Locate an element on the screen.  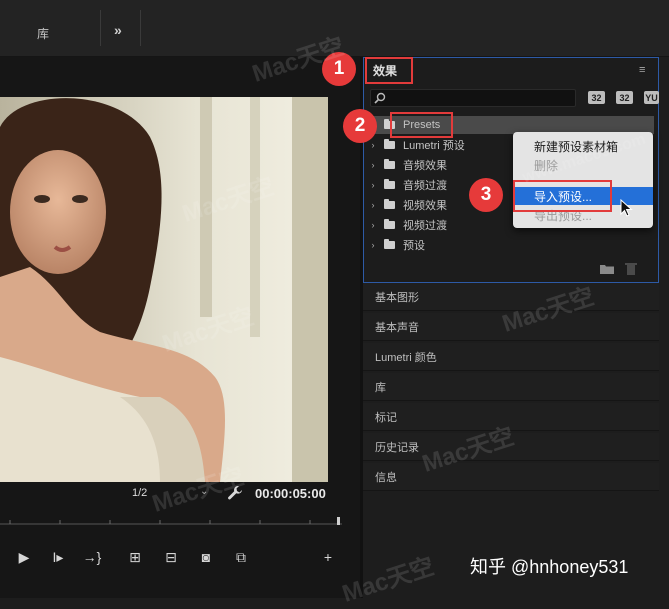
tree-item-label: 视频效果 is located at coordinates (425, 206).